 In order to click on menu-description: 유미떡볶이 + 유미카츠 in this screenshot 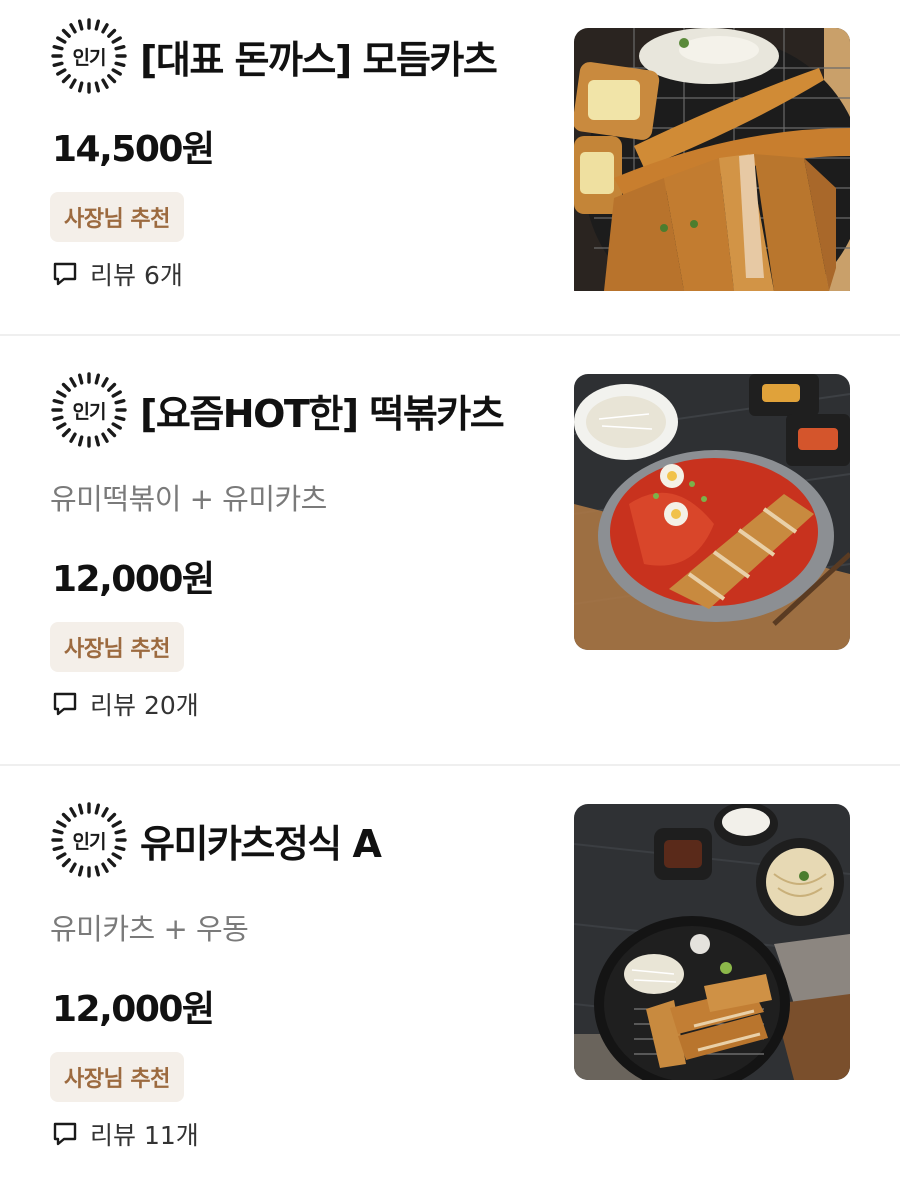, I will do `click(188, 499)`.